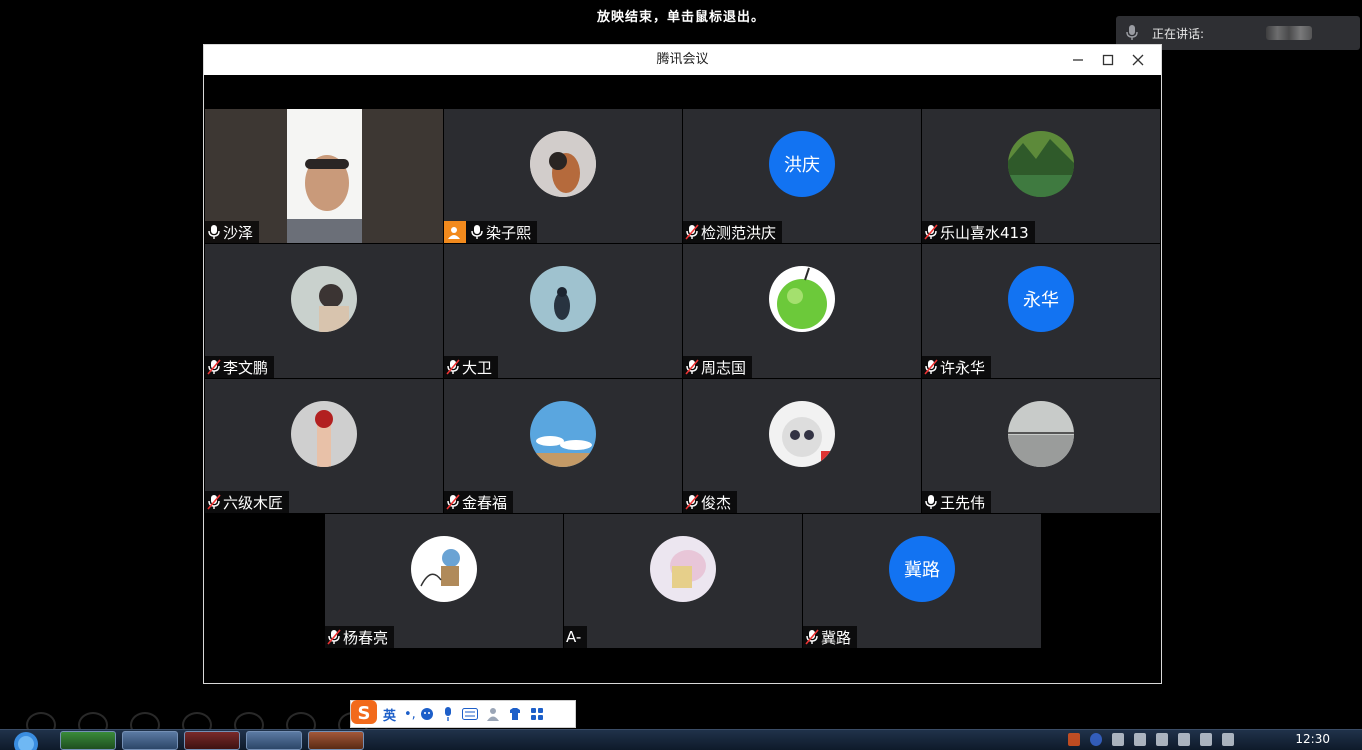  I want to click on participant-name: 金春福, so click(485, 502).